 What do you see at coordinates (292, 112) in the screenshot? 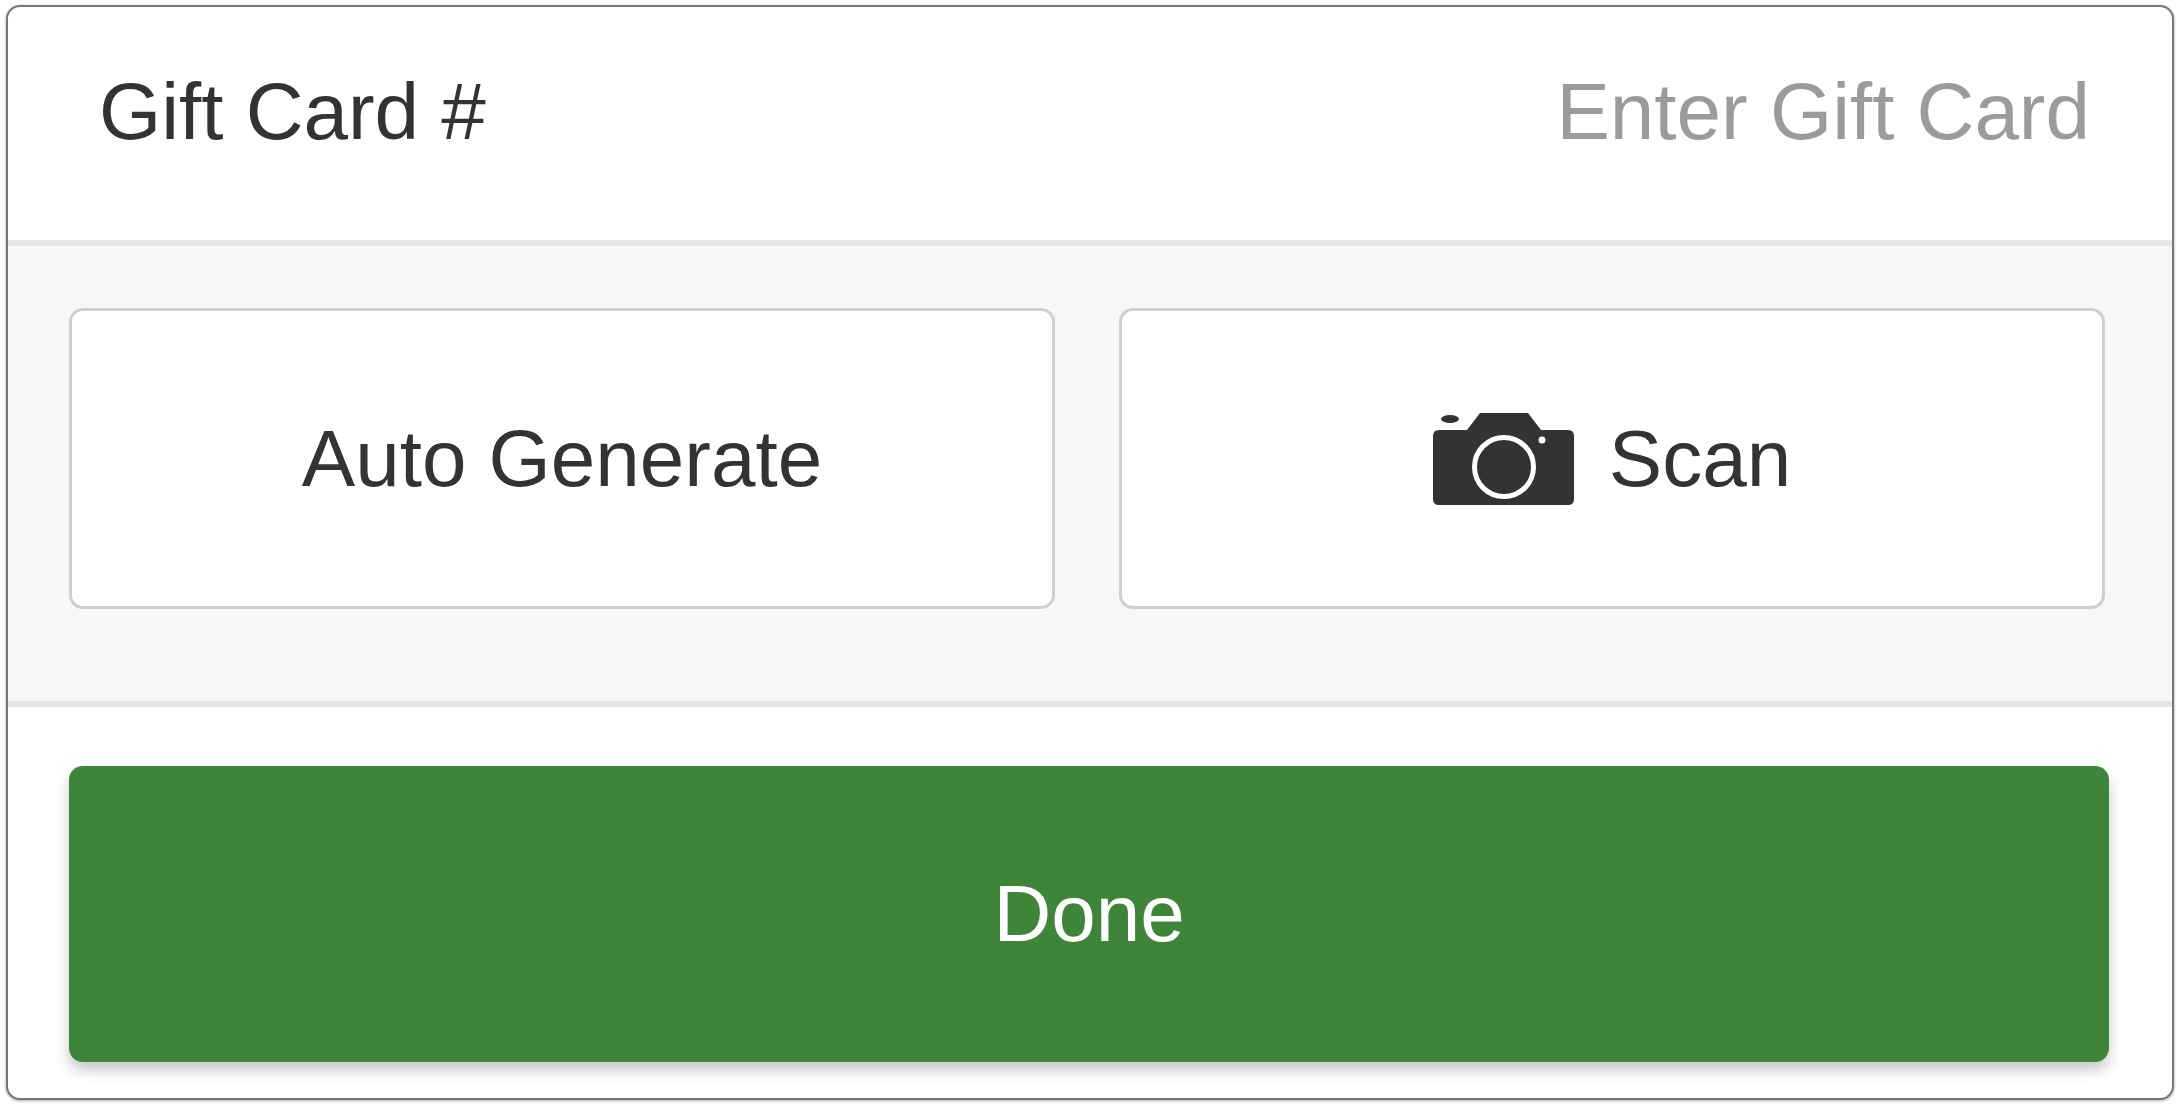
I see `gift-card-label: Gift Card #` at bounding box center [292, 112].